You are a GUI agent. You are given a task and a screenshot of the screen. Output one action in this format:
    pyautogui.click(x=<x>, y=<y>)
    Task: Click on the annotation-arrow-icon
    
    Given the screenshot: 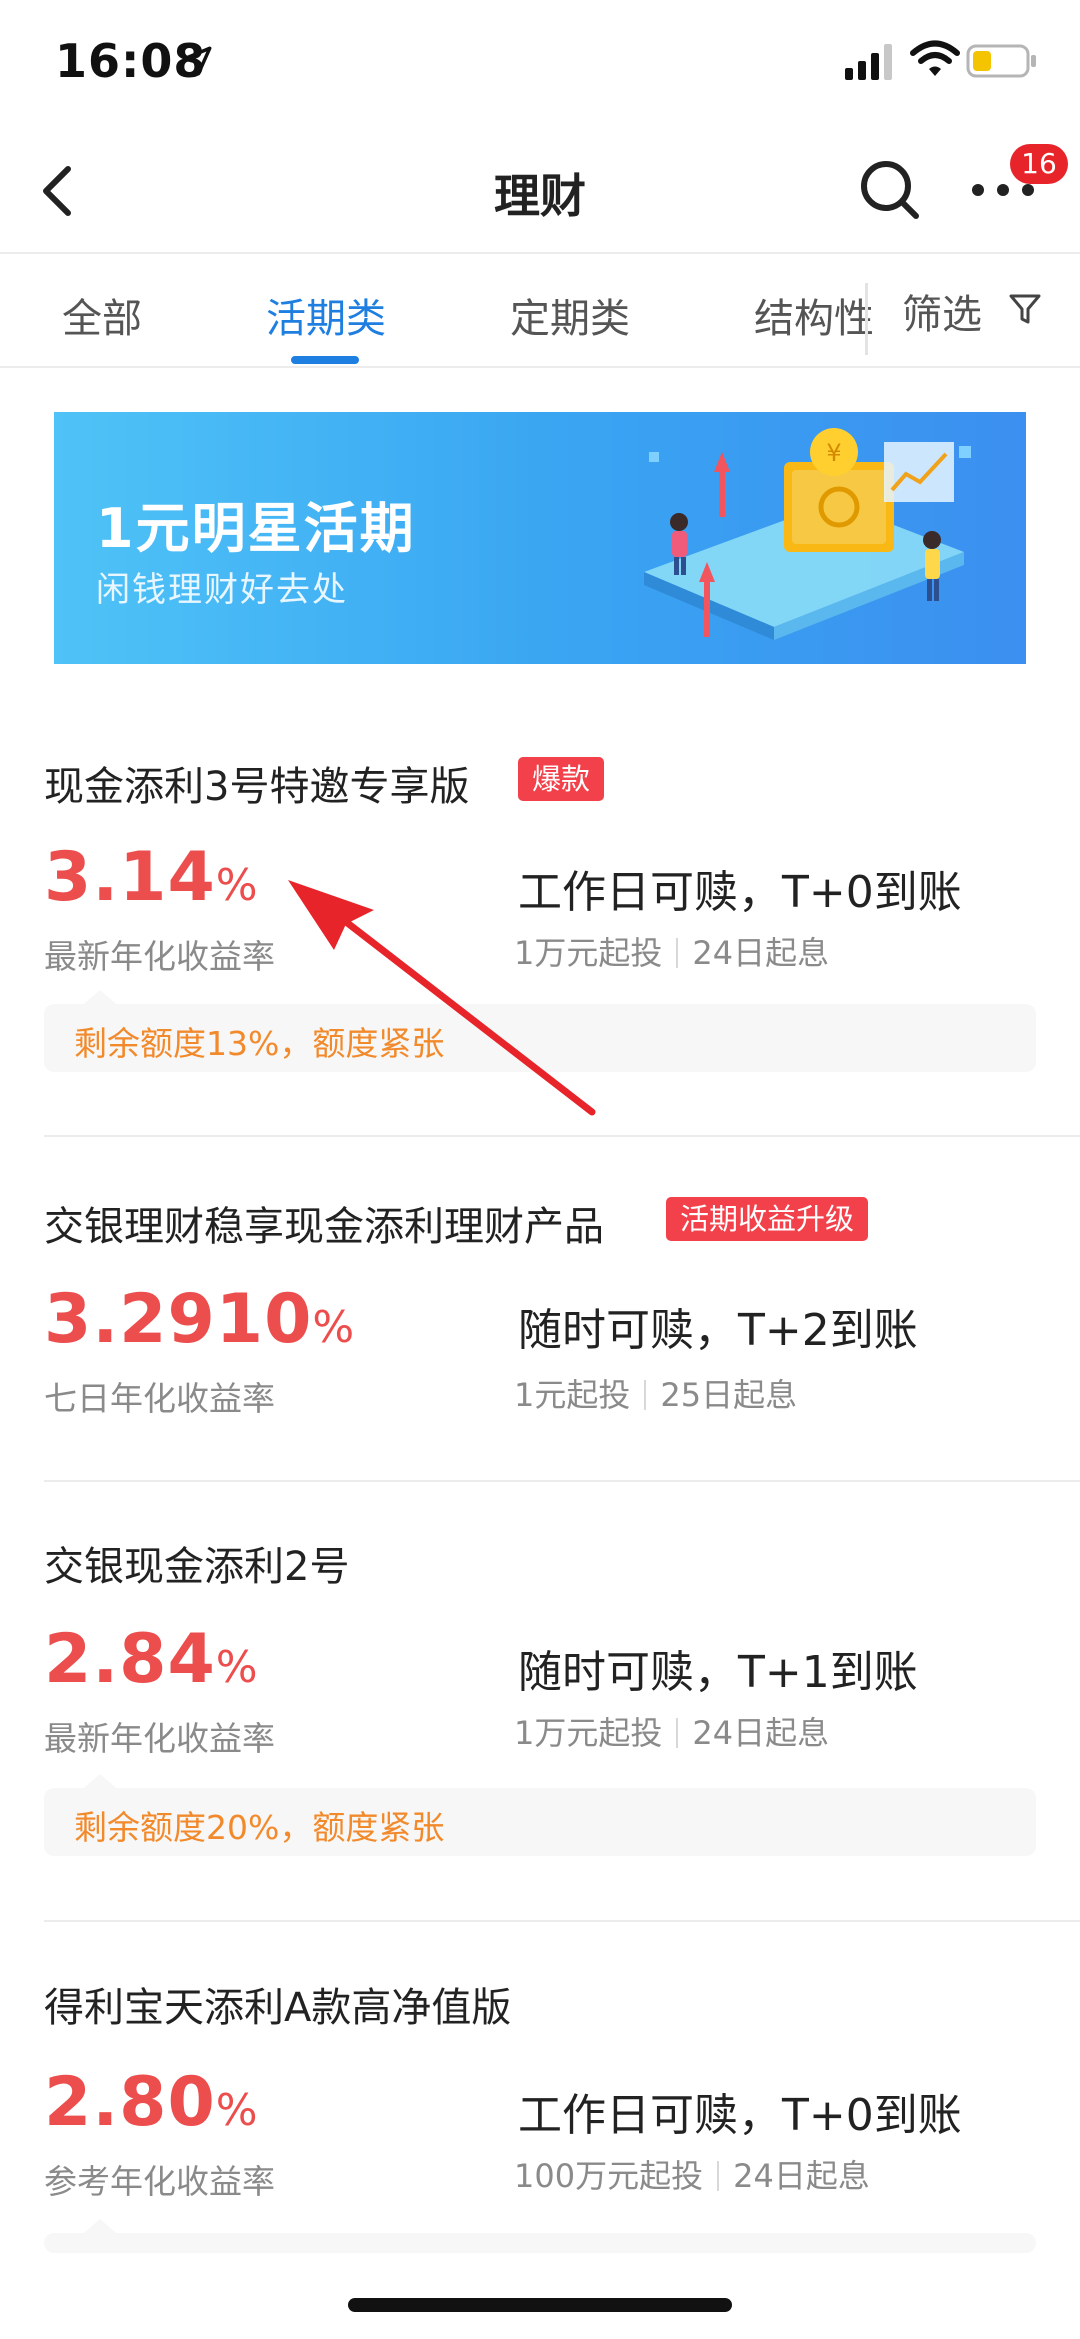 What is the action you would take?
    pyautogui.click(x=442, y=998)
    